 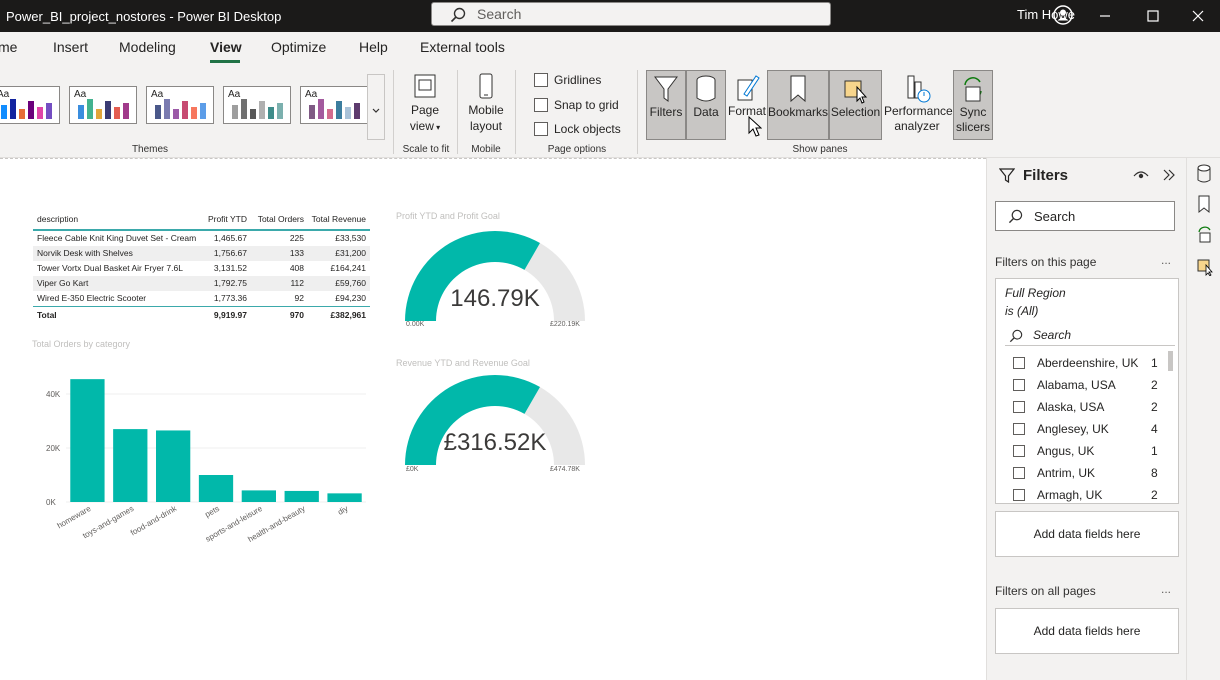 I want to click on themes-group-label: Themes, so click(x=150, y=149).